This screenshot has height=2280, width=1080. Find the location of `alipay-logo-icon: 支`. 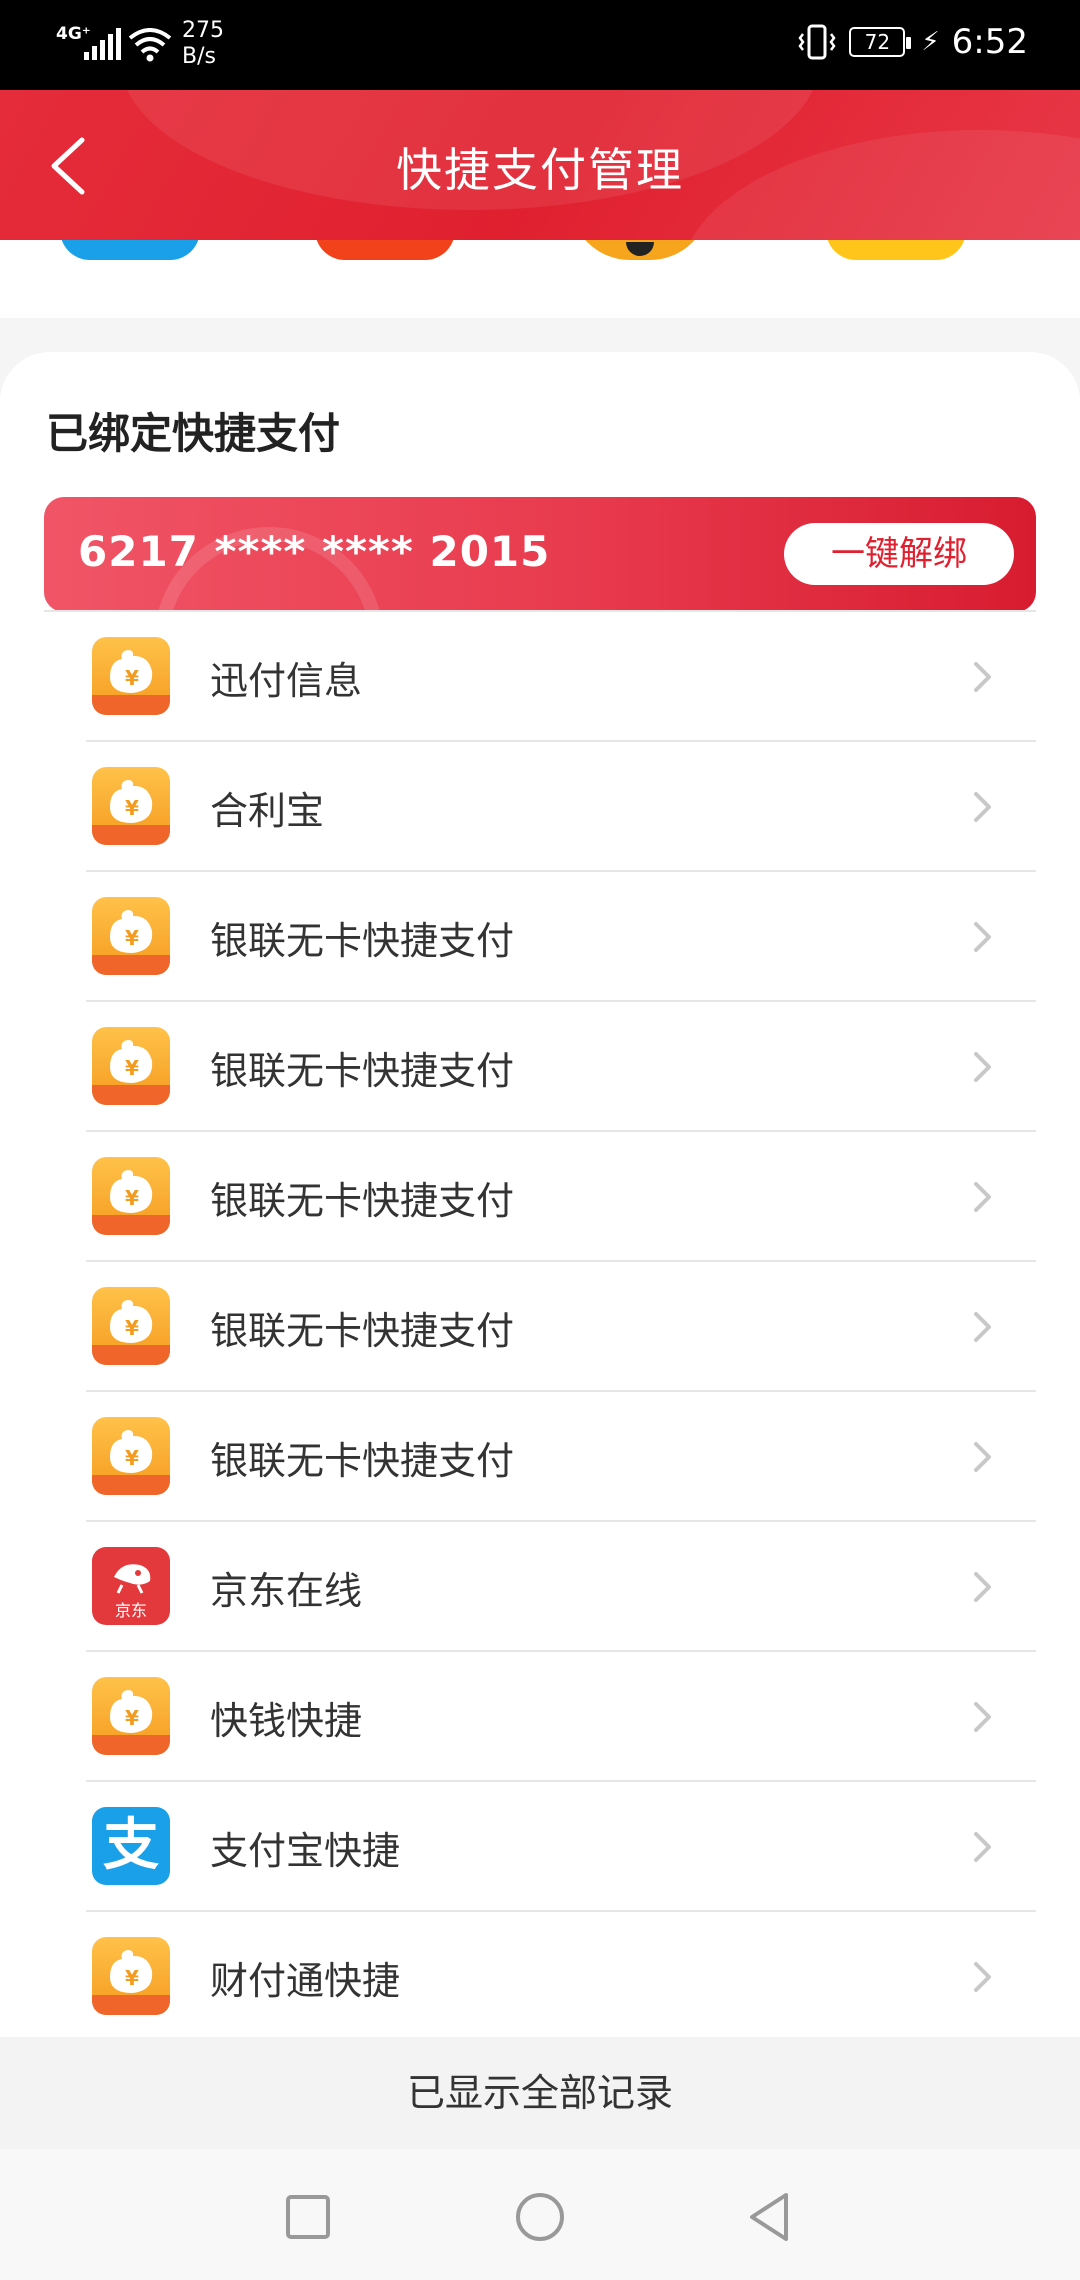

alipay-logo-icon: 支 is located at coordinates (131, 1846).